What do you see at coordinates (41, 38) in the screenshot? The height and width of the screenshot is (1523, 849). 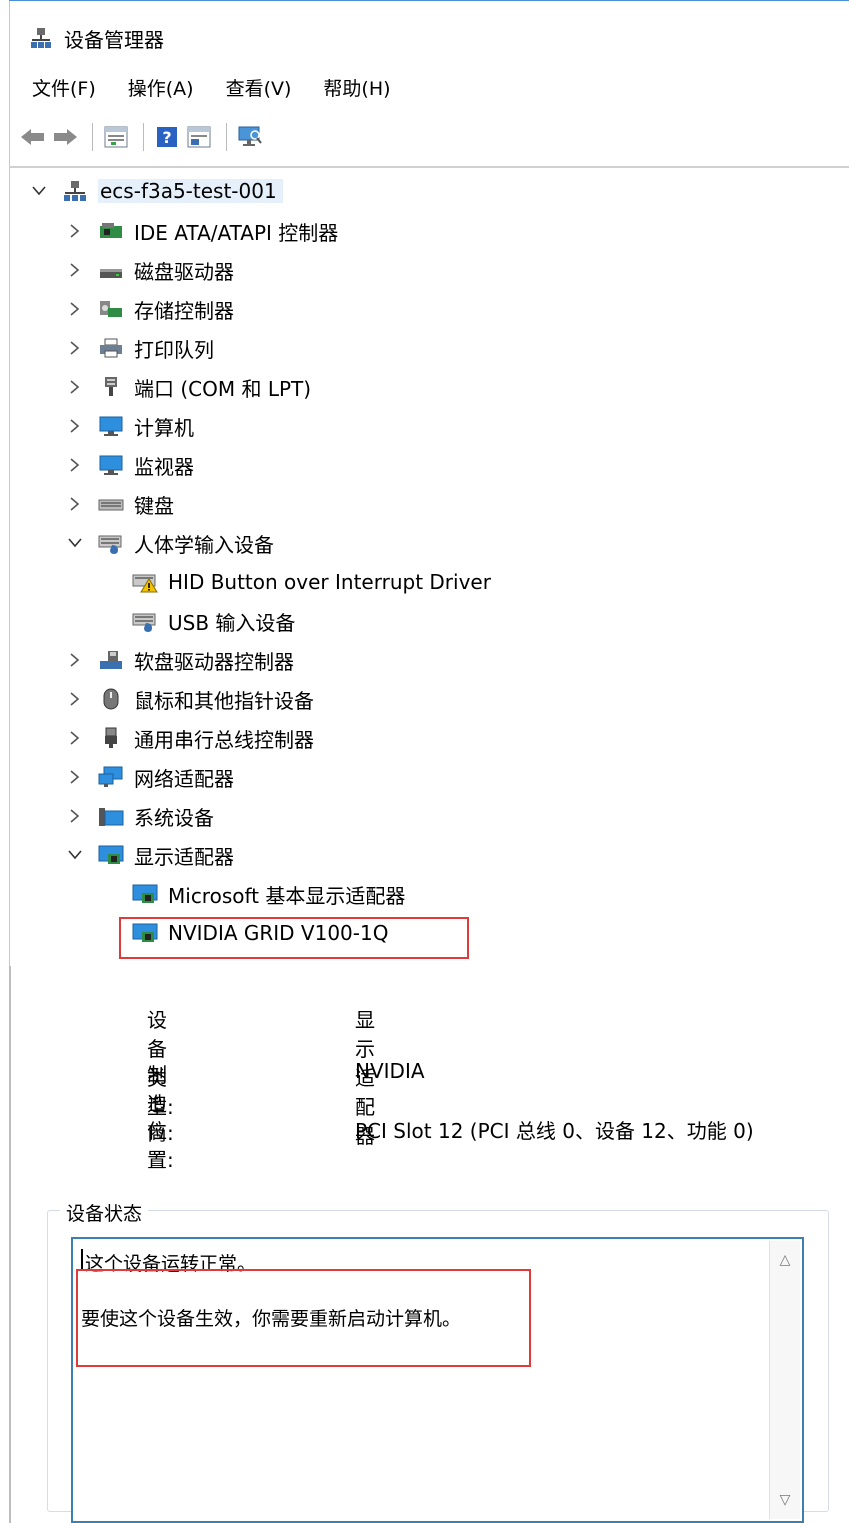 I see `device-manager-app-icon` at bounding box center [41, 38].